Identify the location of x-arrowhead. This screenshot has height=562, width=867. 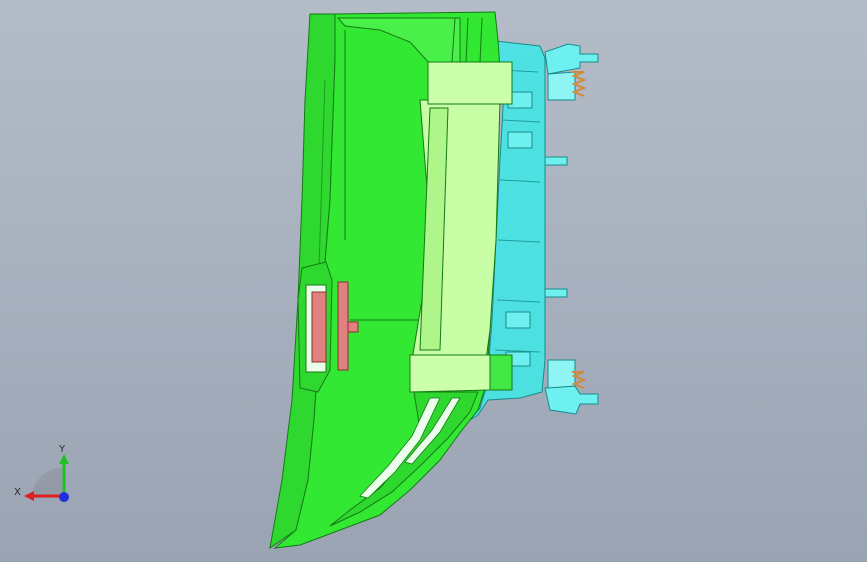
(29, 496).